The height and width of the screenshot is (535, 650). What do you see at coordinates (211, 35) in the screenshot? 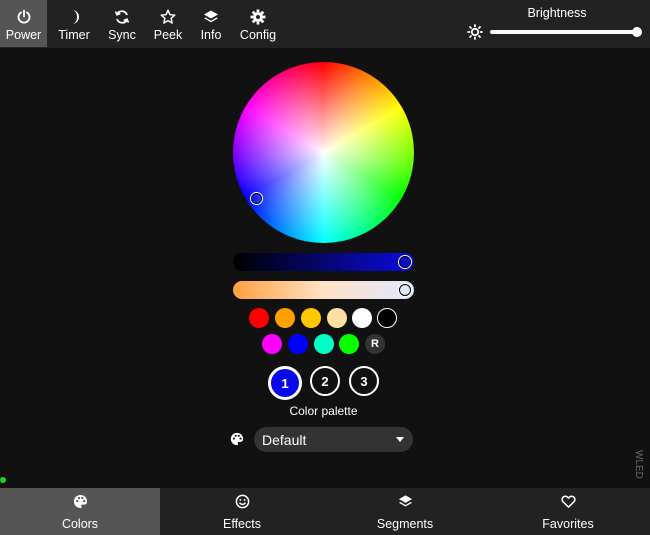
I see `info-label: Info` at bounding box center [211, 35].